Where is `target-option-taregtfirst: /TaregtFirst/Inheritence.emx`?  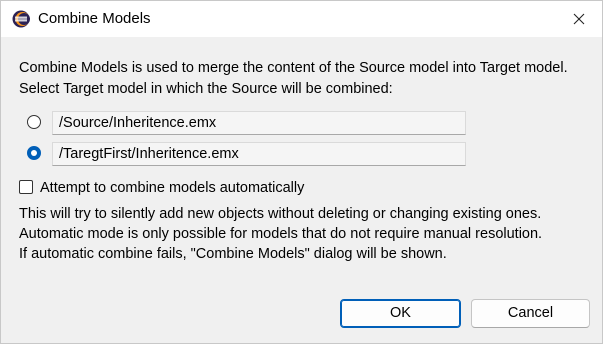 target-option-taregtfirst: /TaregtFirst/Inheritence.emx is located at coordinates (247, 154).